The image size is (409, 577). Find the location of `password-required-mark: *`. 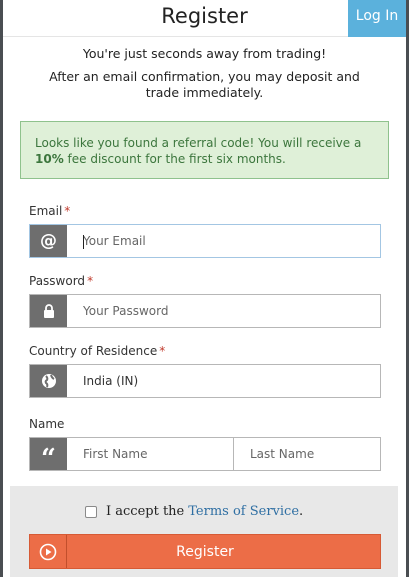

password-required-mark: * is located at coordinates (90, 281).